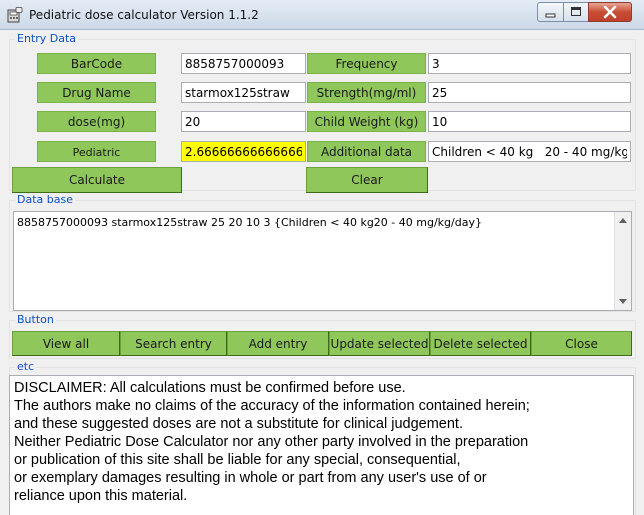 Image resolution: width=644 pixels, height=515 pixels. What do you see at coordinates (96, 160) in the screenshot?
I see `pediatric-dosage-label: Pediatric Dosage(mL)` at bounding box center [96, 160].